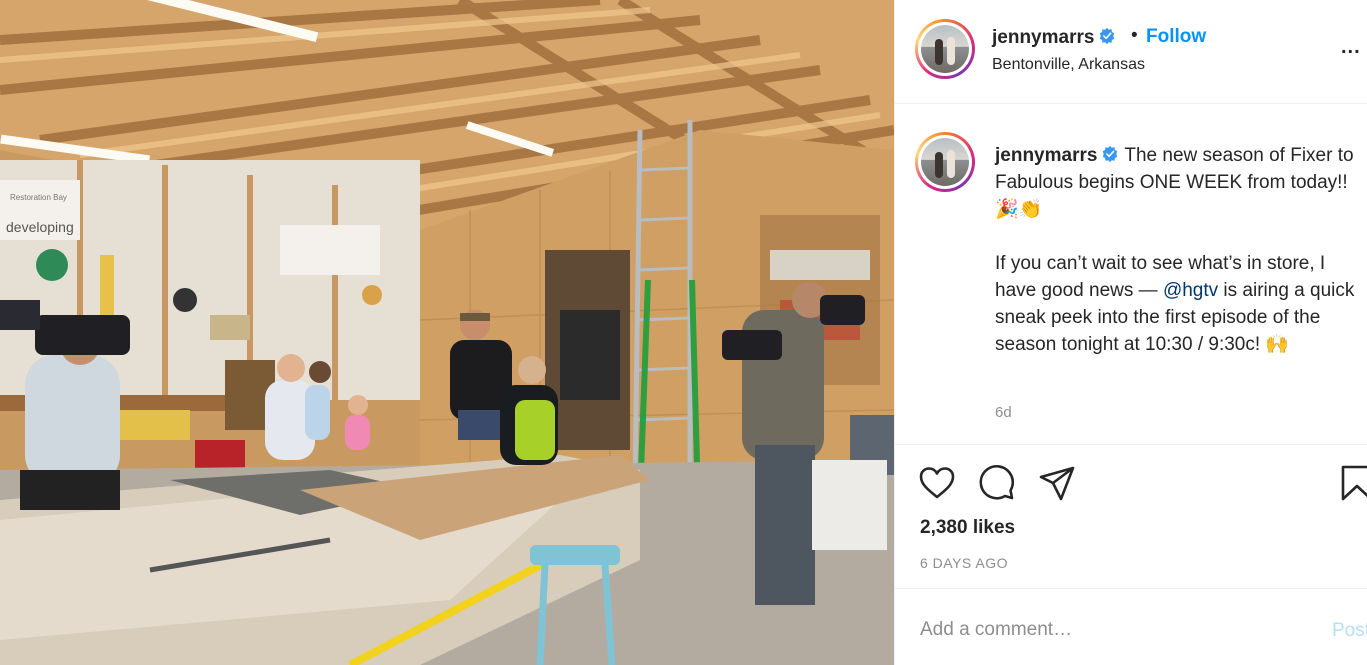  Describe the element at coordinates (1131, 517) in the screenshot. I see `post-actions: 2,380 likes 6 DAYS AGO` at that location.